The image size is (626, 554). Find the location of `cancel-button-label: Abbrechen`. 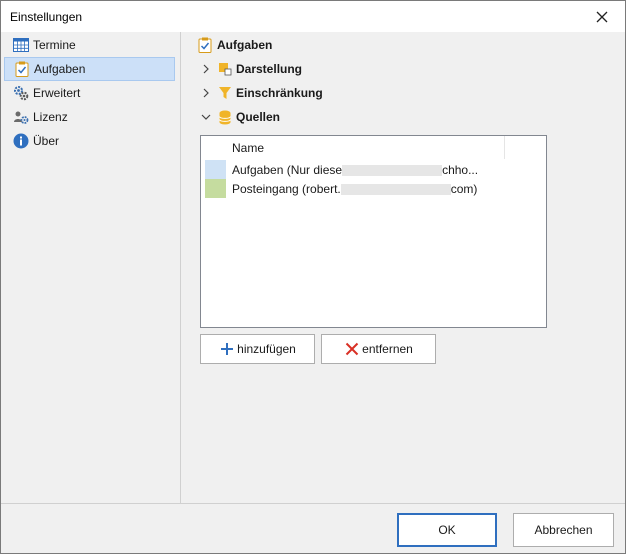

cancel-button-label: Abbrechen is located at coordinates (563, 530).